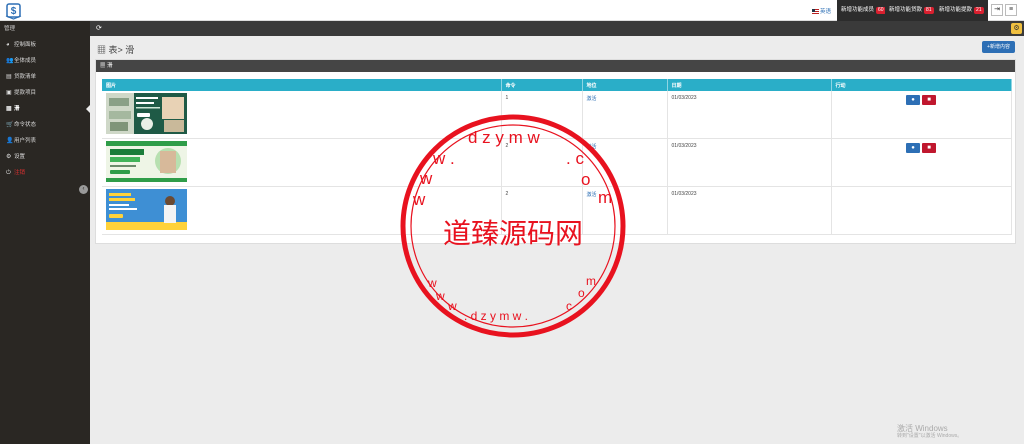 The height and width of the screenshot is (444, 1024). Describe the element at coordinates (921, 210) in the screenshot. I see `actions-cell` at that location.